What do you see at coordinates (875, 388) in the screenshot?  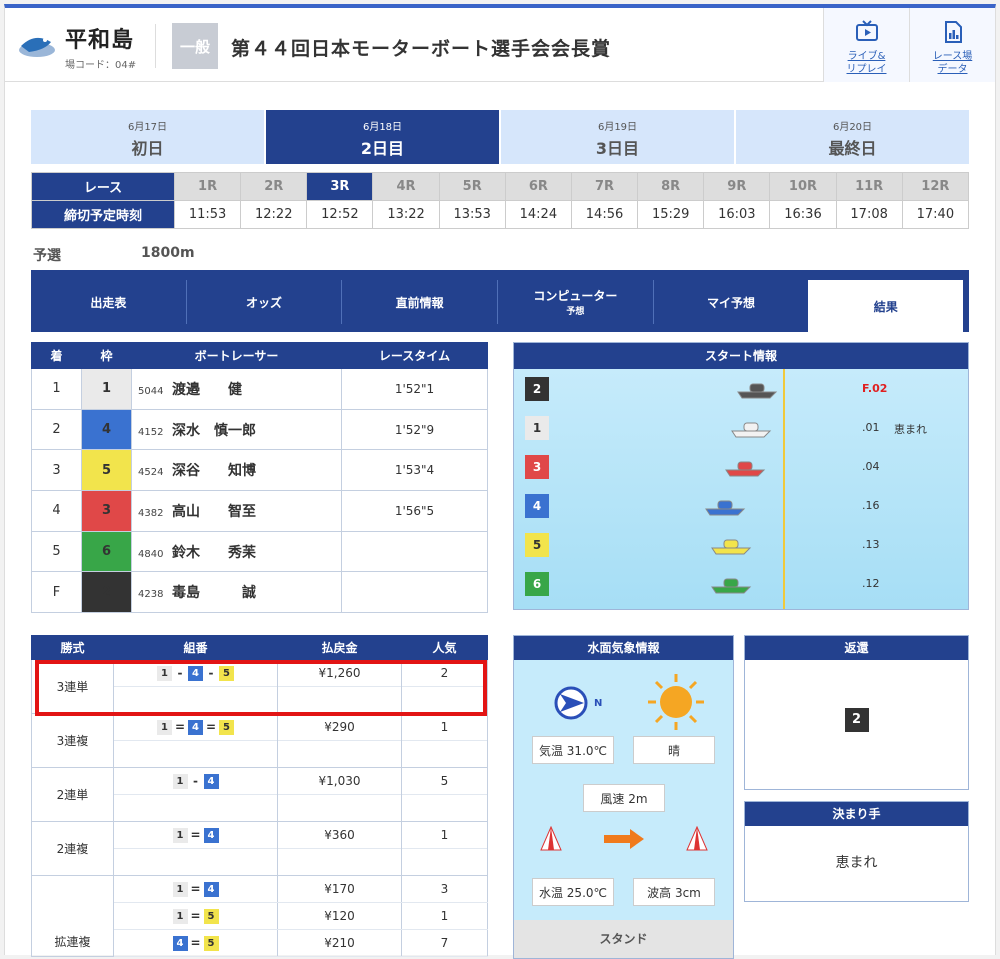 I see `start-timing: F.02` at bounding box center [875, 388].